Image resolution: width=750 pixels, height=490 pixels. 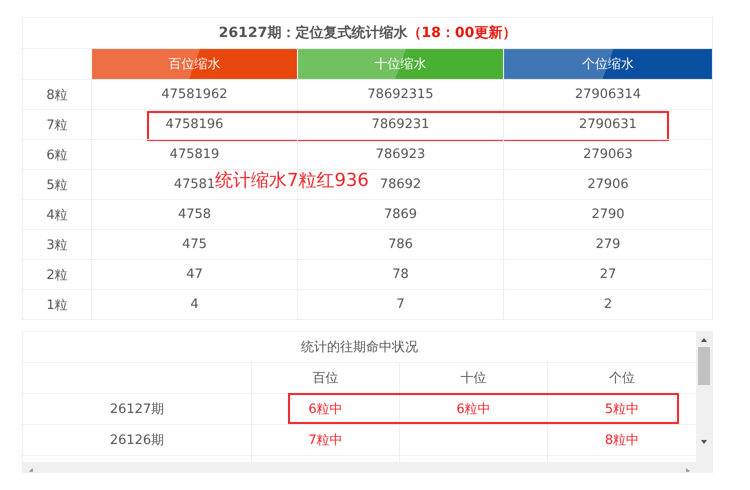 I want to click on column-header: 百位, so click(x=325, y=378).